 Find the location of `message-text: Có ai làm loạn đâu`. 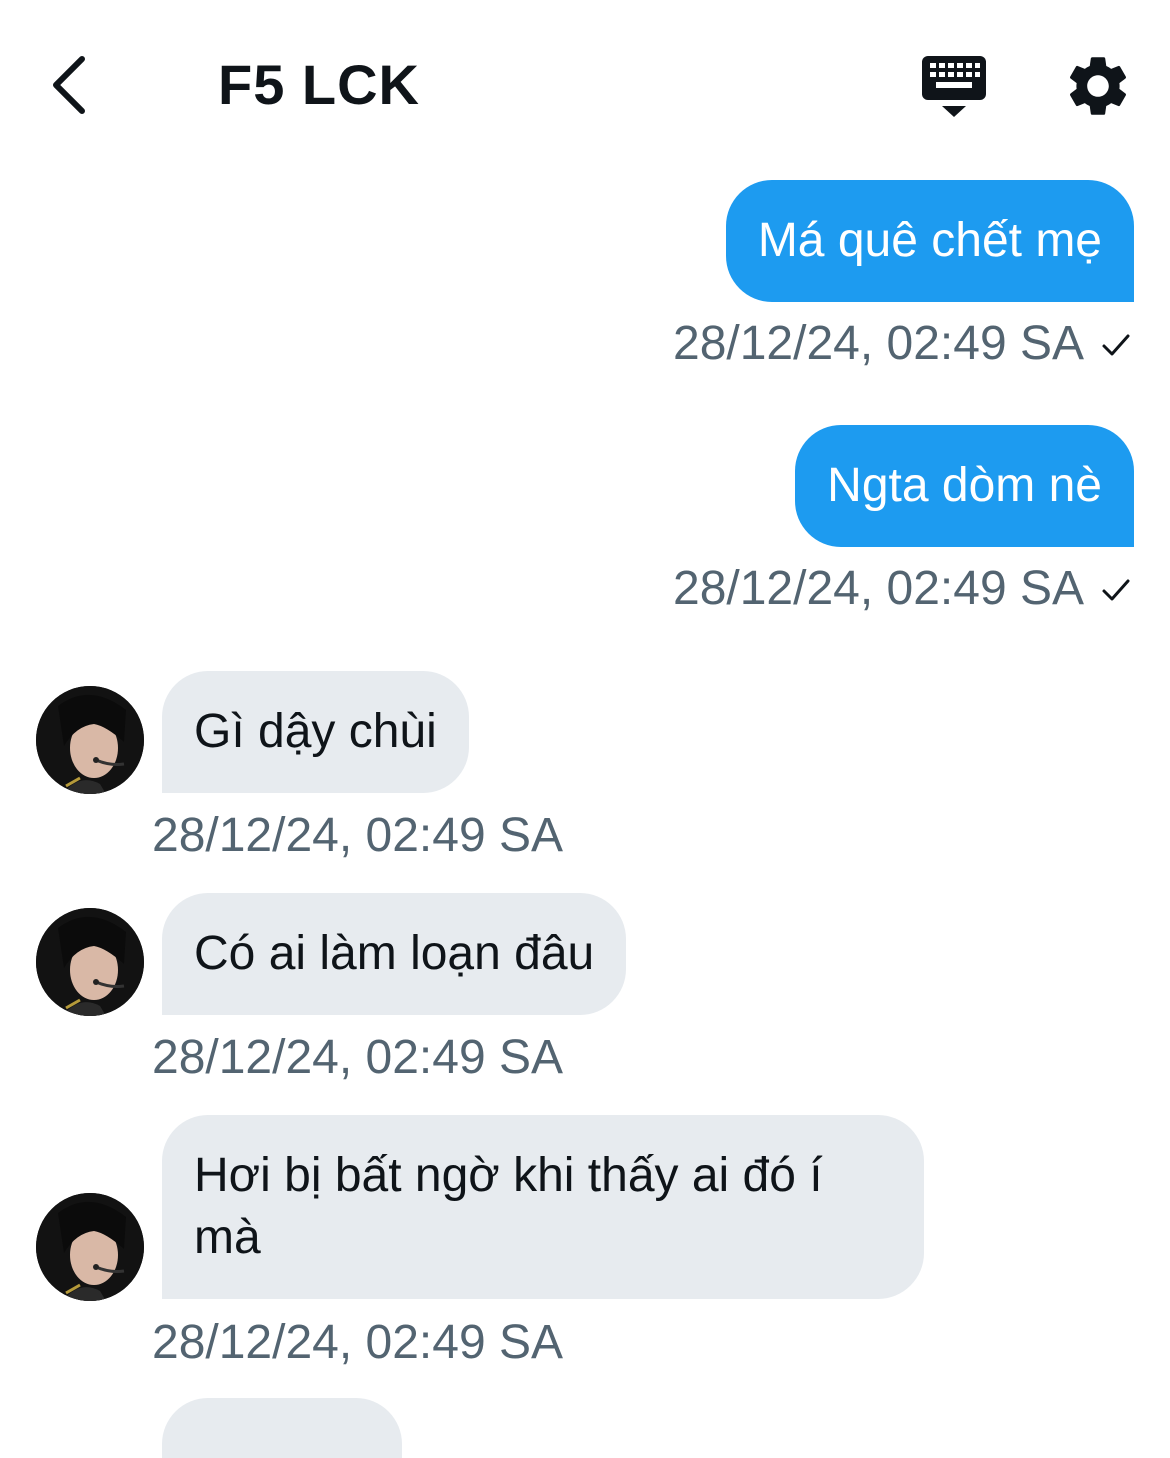

message-text: Có ai làm loạn đâu is located at coordinates (394, 953).